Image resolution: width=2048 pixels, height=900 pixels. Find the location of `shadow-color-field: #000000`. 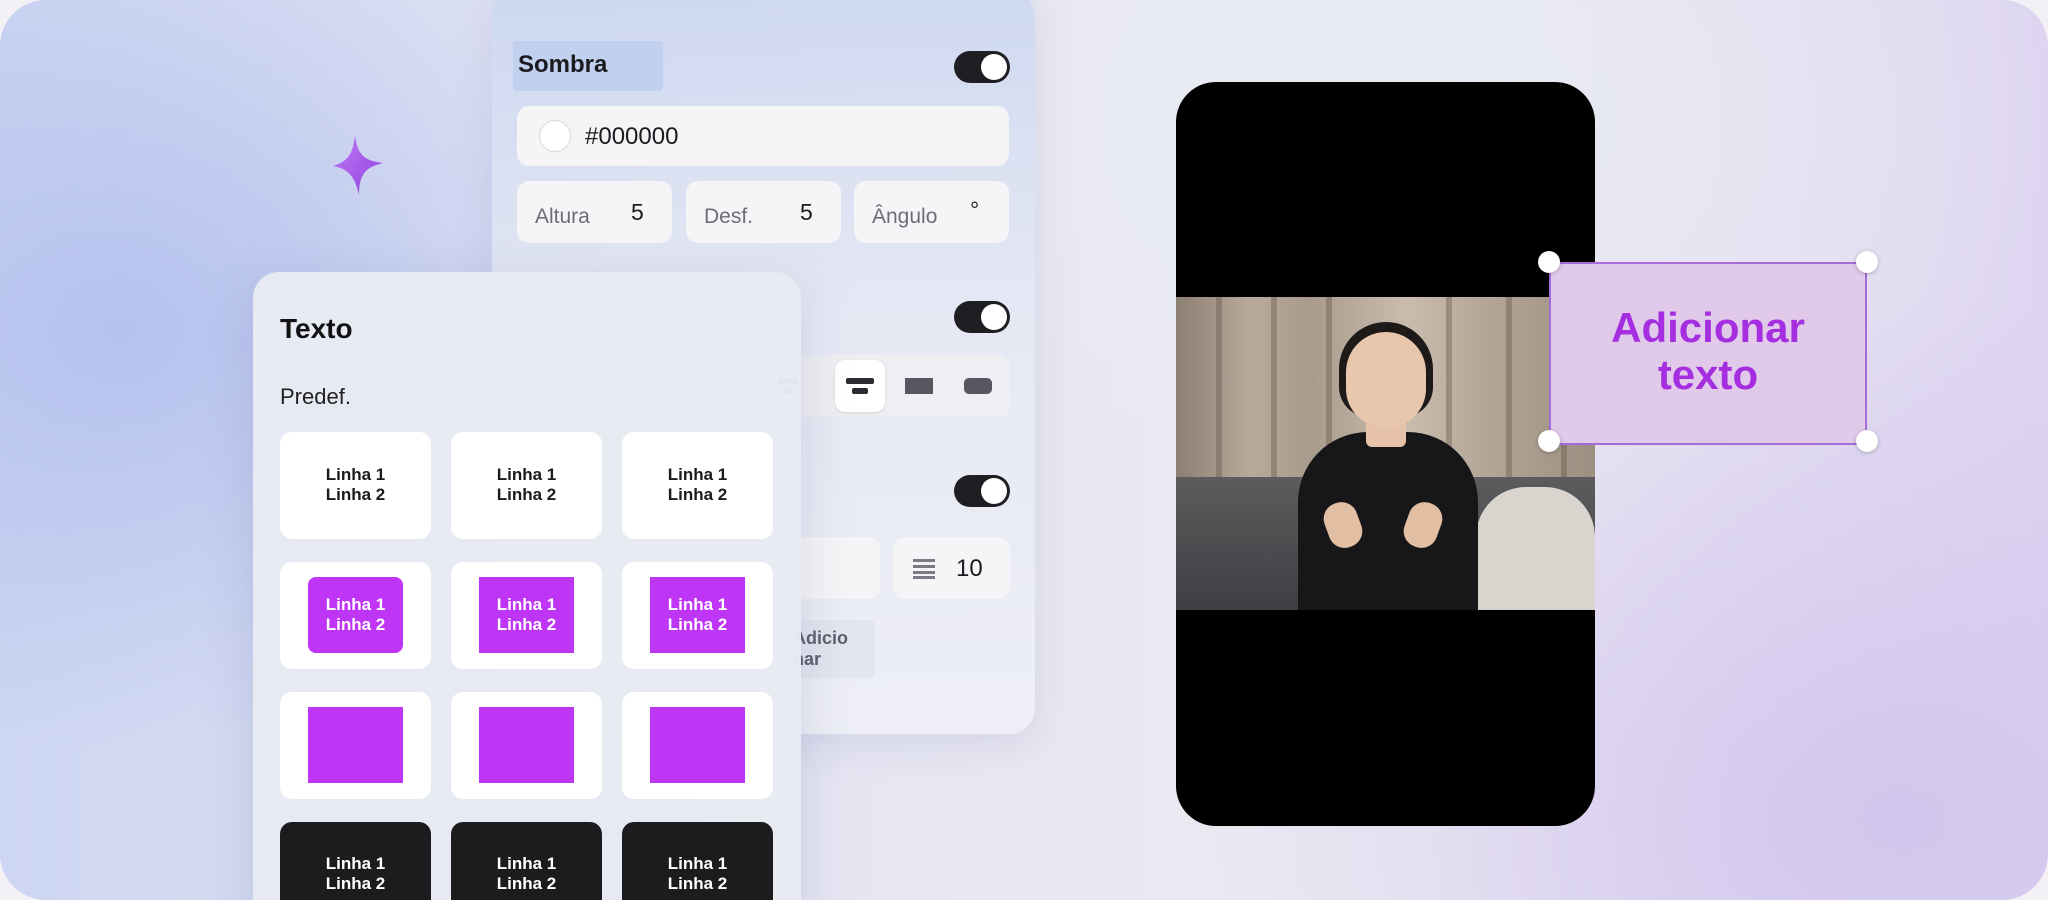

shadow-color-field: #000000 is located at coordinates (763, 136).